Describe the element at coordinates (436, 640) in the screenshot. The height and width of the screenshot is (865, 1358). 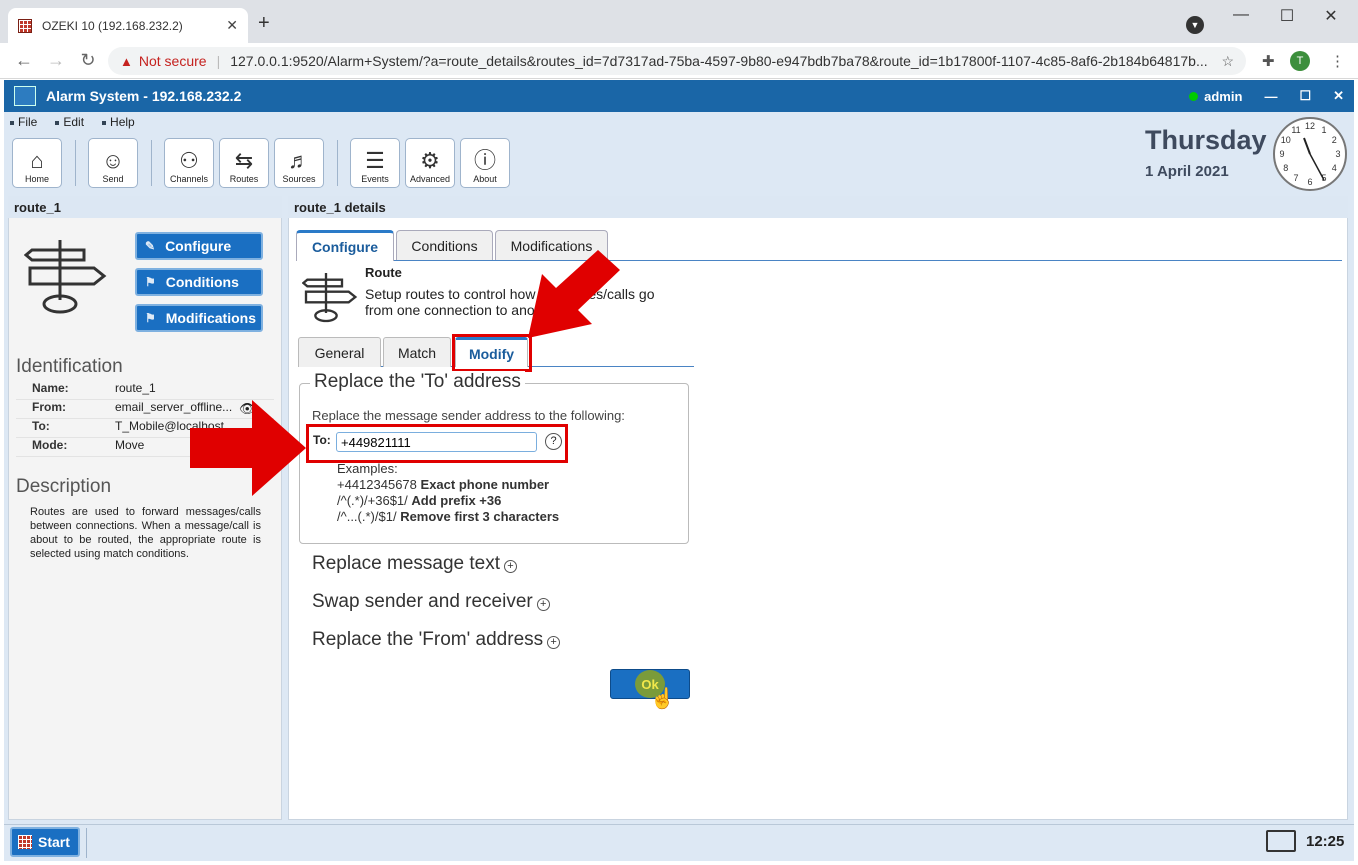
I see `replace-from-expander: Replace the 'From' address +` at that location.